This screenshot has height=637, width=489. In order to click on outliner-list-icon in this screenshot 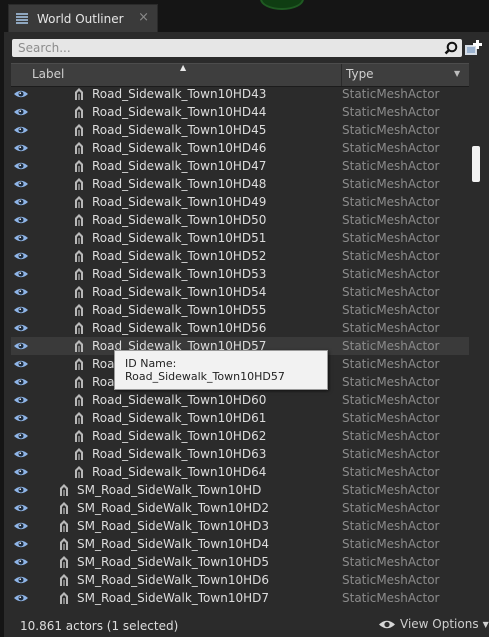, I will do `click(22, 18)`.